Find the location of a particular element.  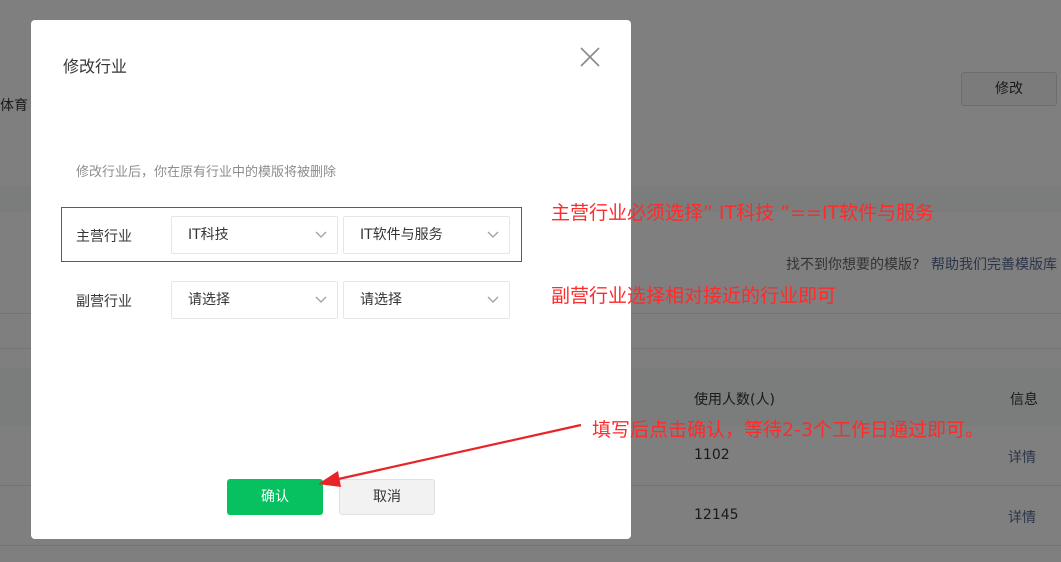

secondary-industry-select-2: 请选择 is located at coordinates (426, 300).